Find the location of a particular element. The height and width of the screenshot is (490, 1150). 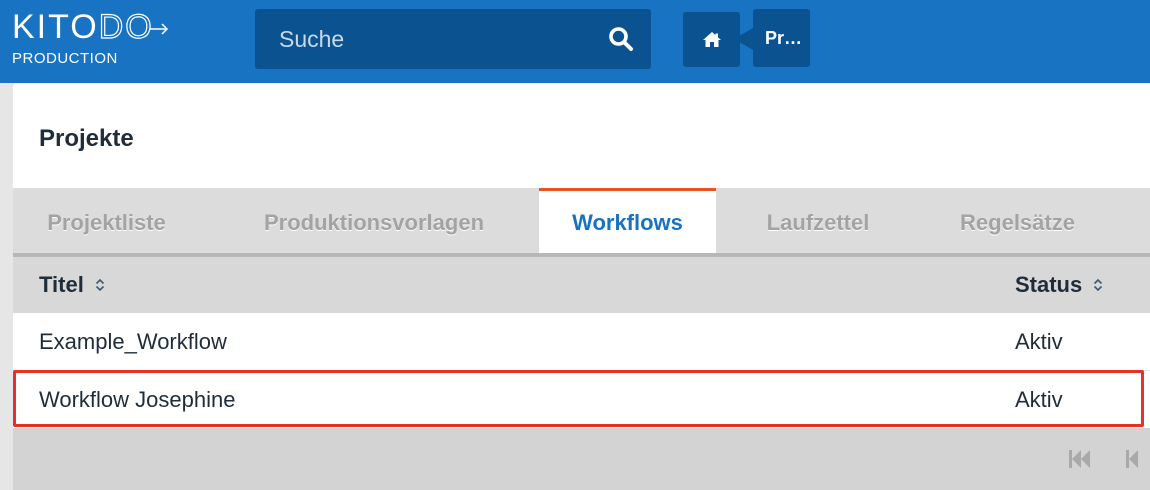

search-box is located at coordinates (453, 39).